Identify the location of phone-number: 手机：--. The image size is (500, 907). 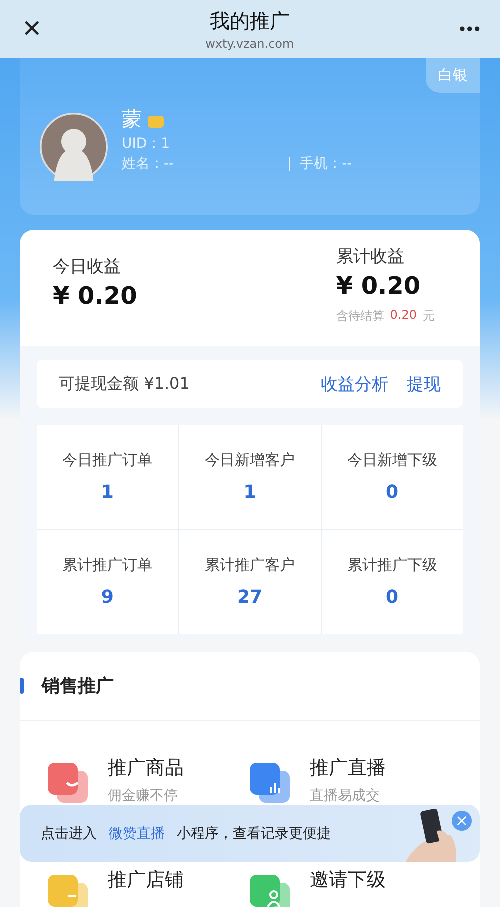
(326, 164).